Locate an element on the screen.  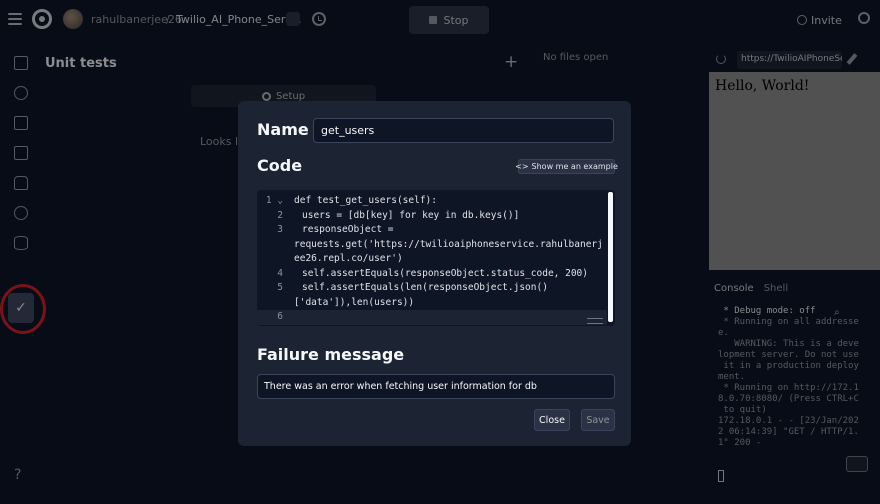
line-number: 1 ⌄ is located at coordinates (274, 200).